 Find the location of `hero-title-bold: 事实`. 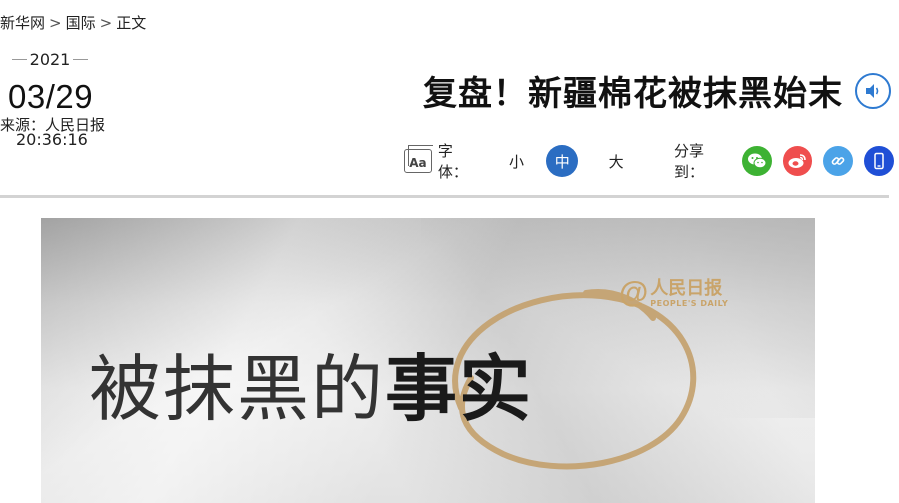

hero-title-bold: 事实 is located at coordinates (459, 389).